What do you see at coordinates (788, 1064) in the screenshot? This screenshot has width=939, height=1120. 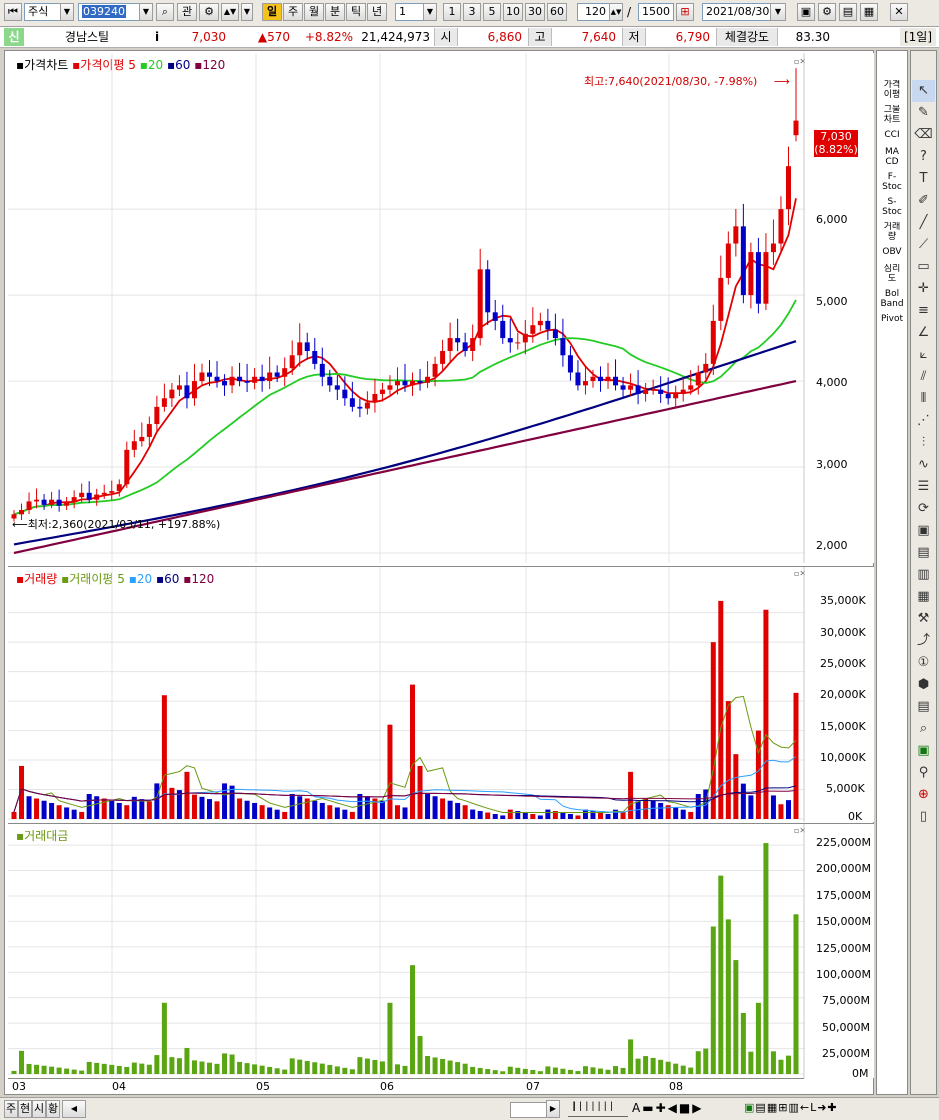 I see `amount-bar` at bounding box center [788, 1064].